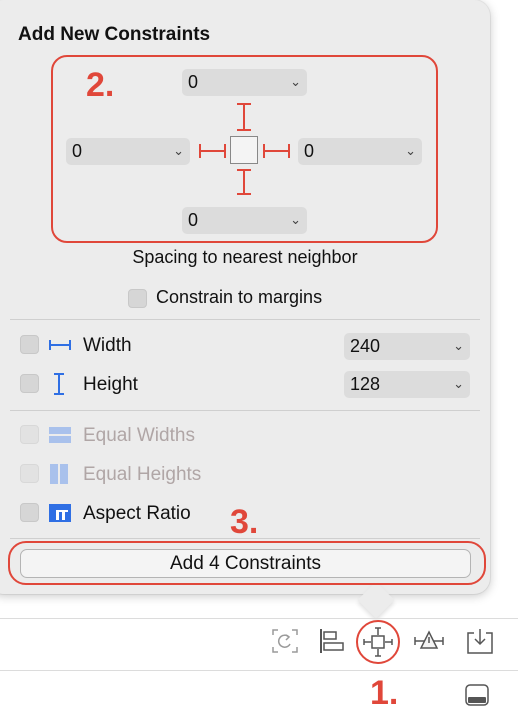 This screenshot has height=718, width=518. What do you see at coordinates (128, 151) in the screenshot?
I see `spacing-left-select: 0 ⌄` at bounding box center [128, 151].